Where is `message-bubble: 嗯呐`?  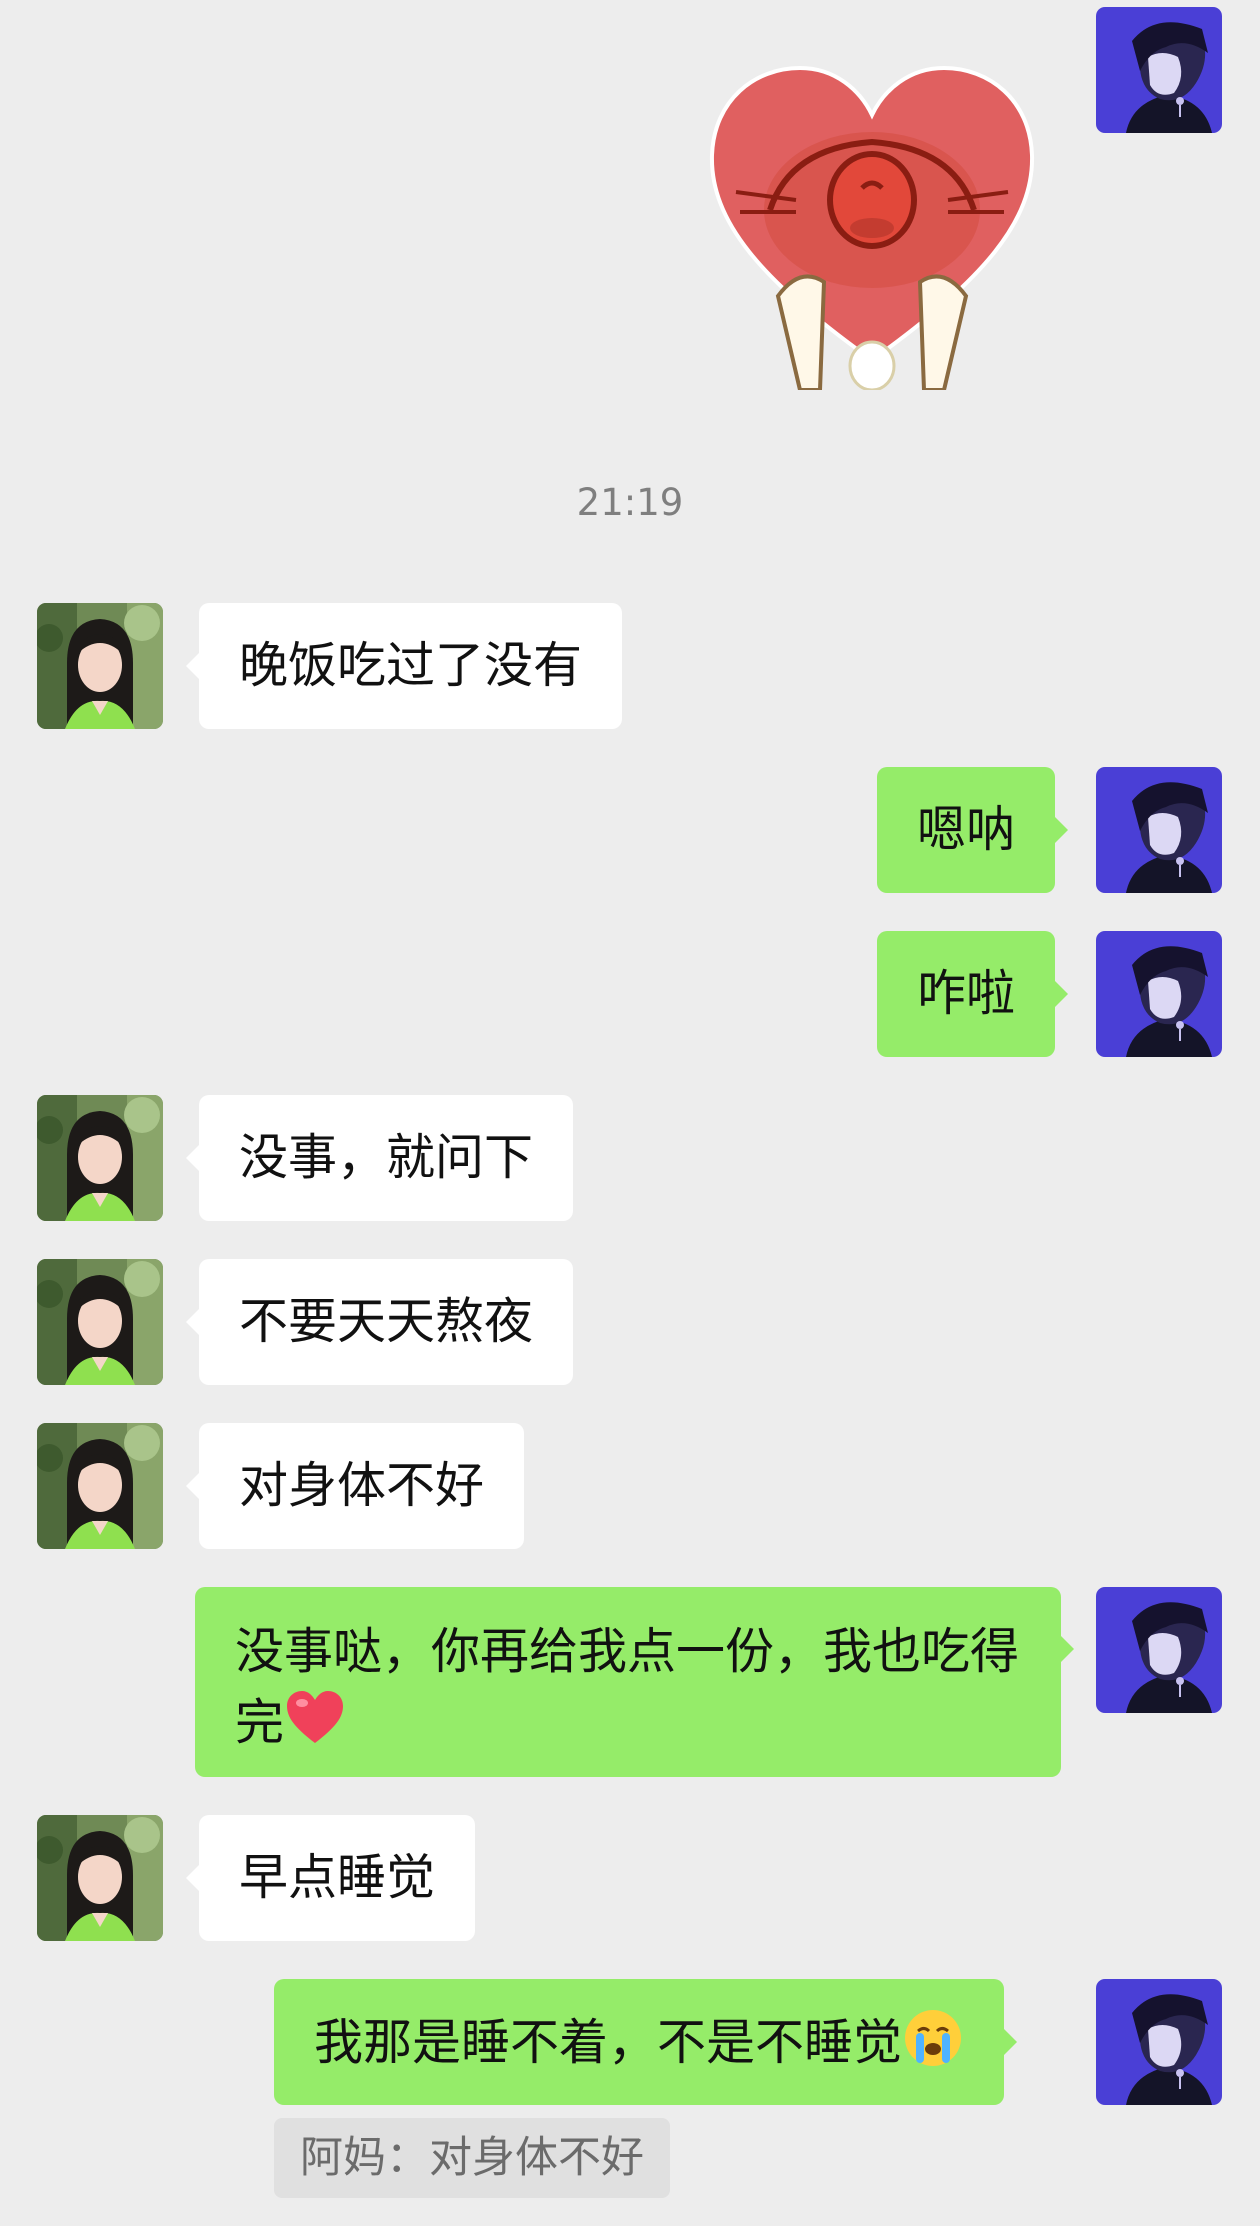 message-bubble: 嗯呐 is located at coordinates (973, 830).